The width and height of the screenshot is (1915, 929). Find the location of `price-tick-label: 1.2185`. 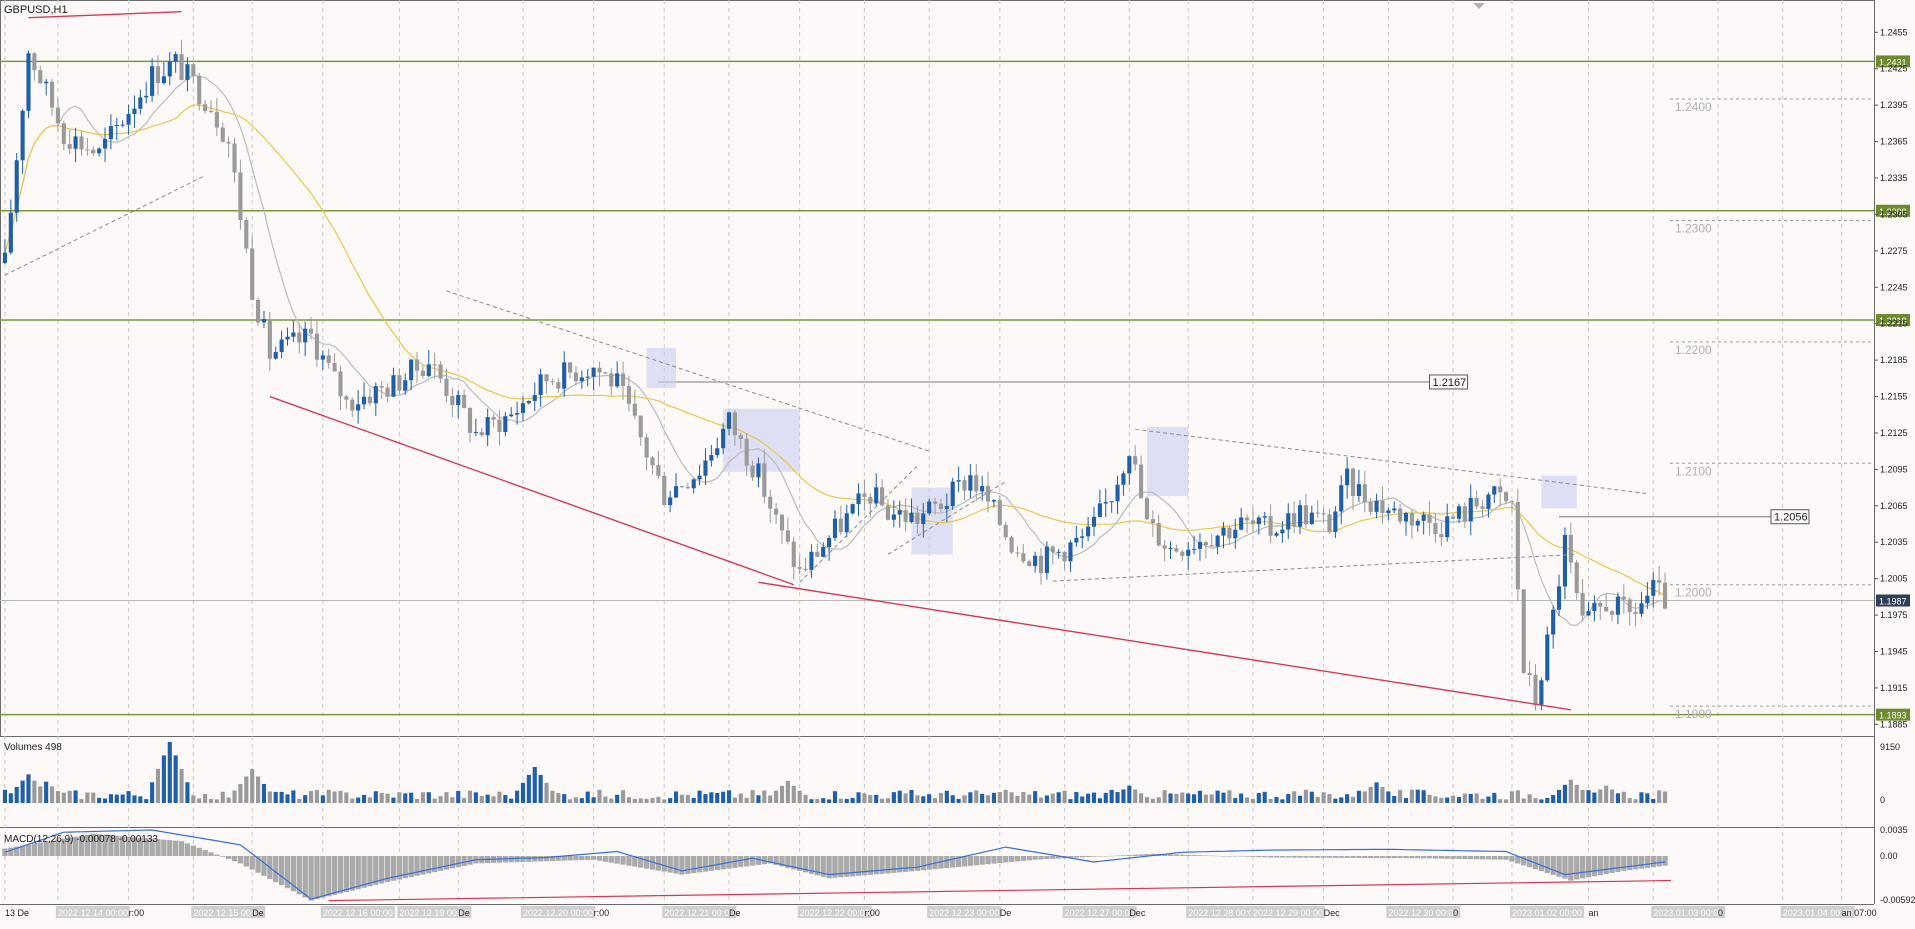

price-tick-label: 1.2185 is located at coordinates (1894, 360).